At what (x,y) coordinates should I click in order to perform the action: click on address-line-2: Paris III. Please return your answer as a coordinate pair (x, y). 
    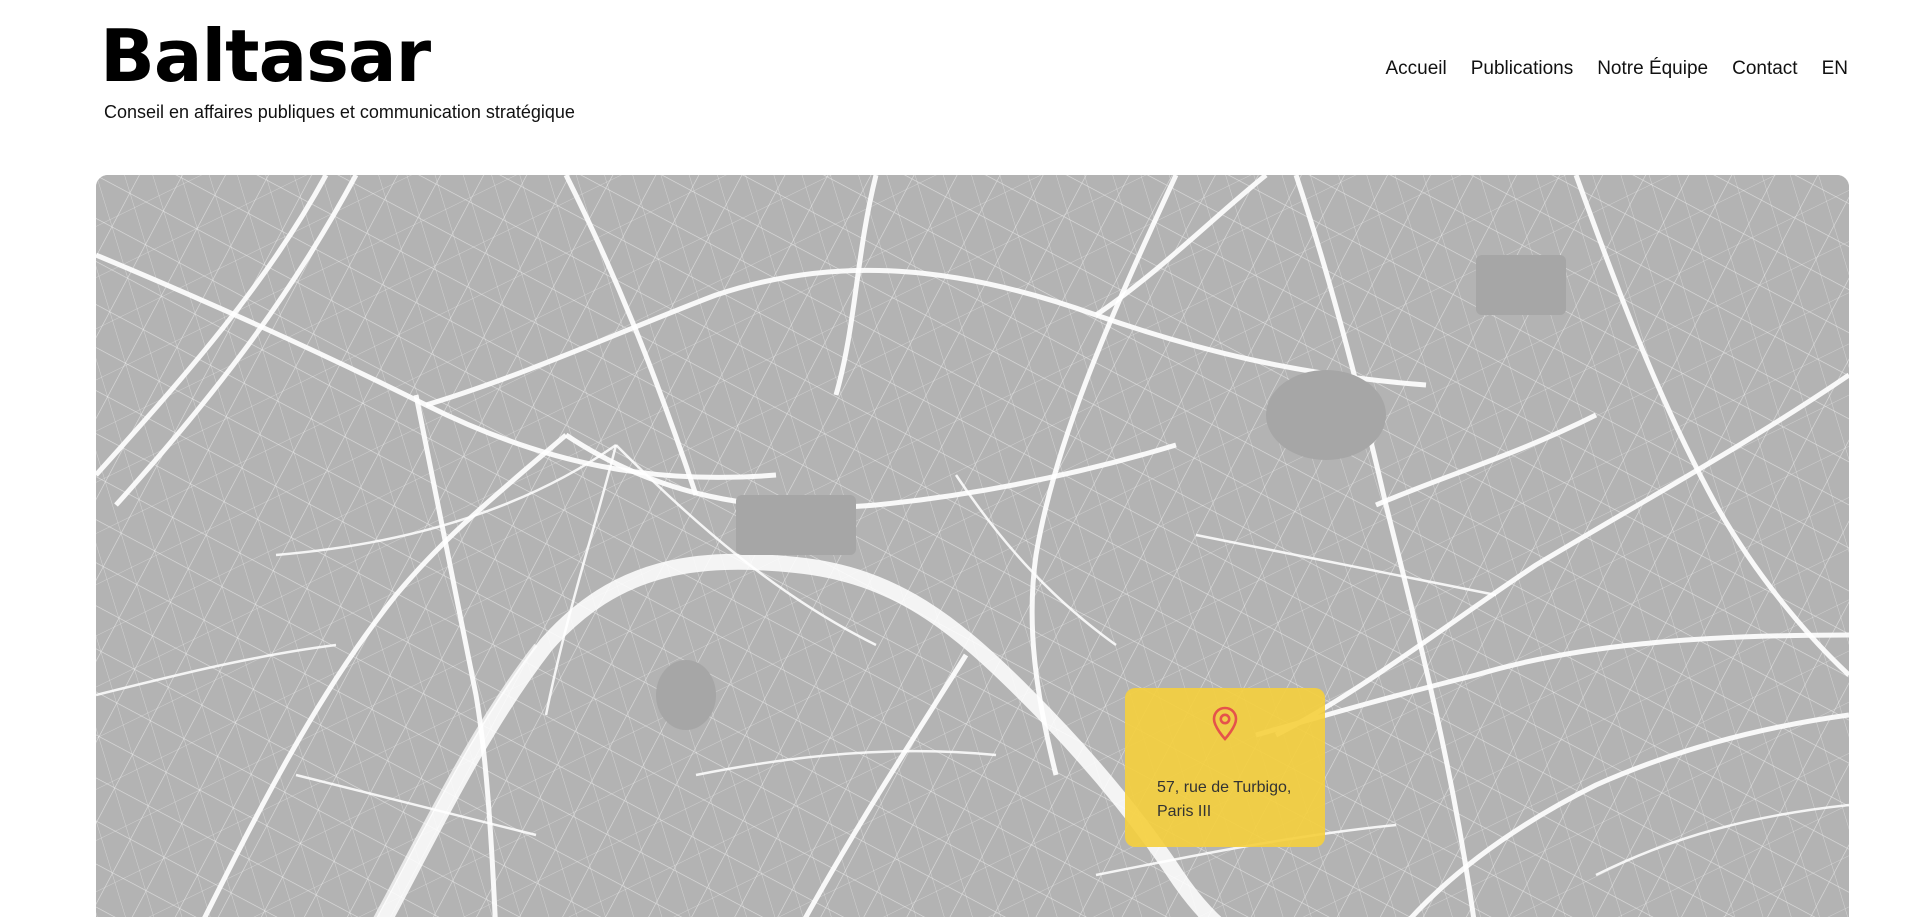
    Looking at the image, I should click on (1184, 811).